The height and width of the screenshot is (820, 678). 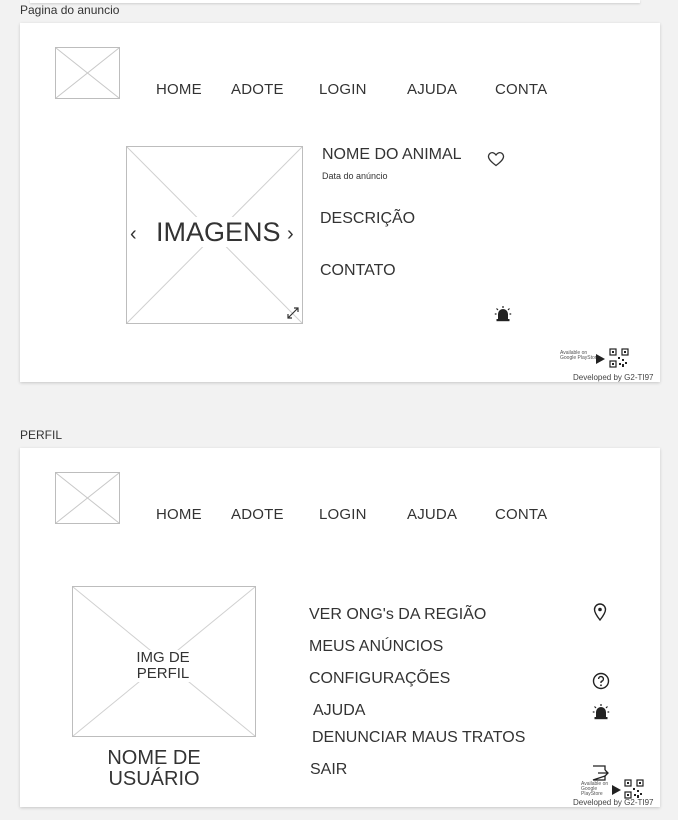 I want to click on logout-icon, so click(x=600, y=773).